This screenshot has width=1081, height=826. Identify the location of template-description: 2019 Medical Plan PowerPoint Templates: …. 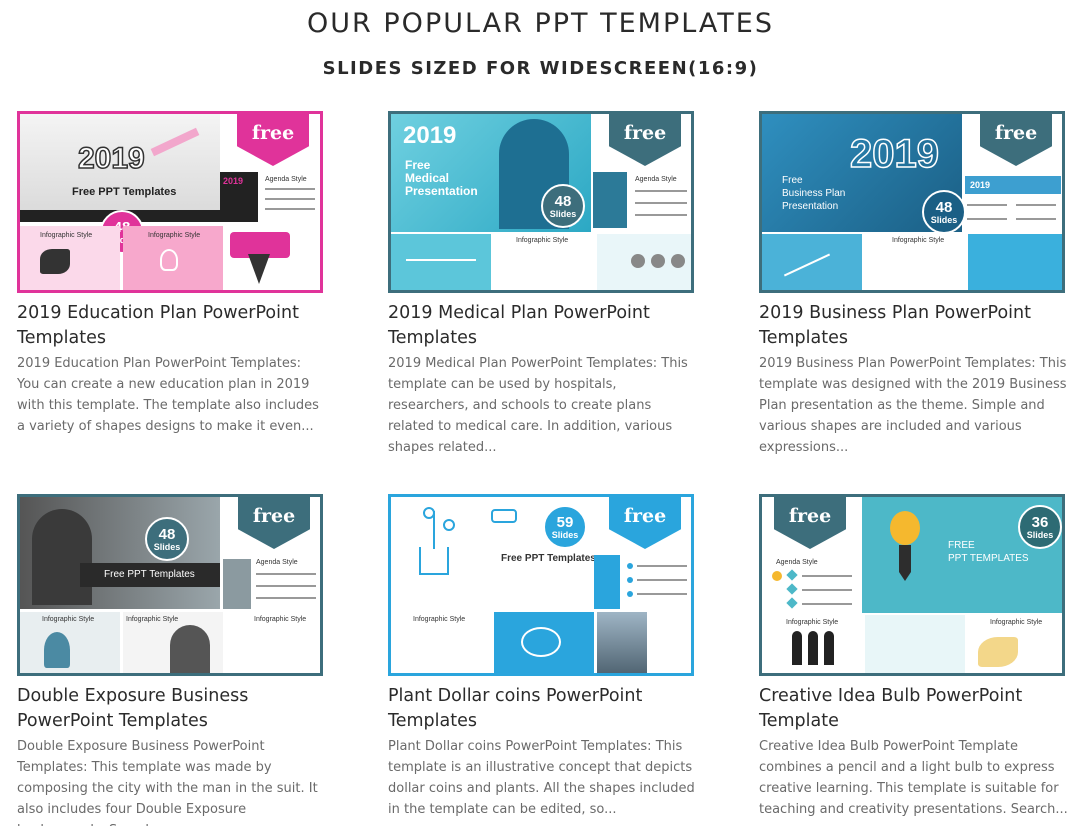
(538, 405).